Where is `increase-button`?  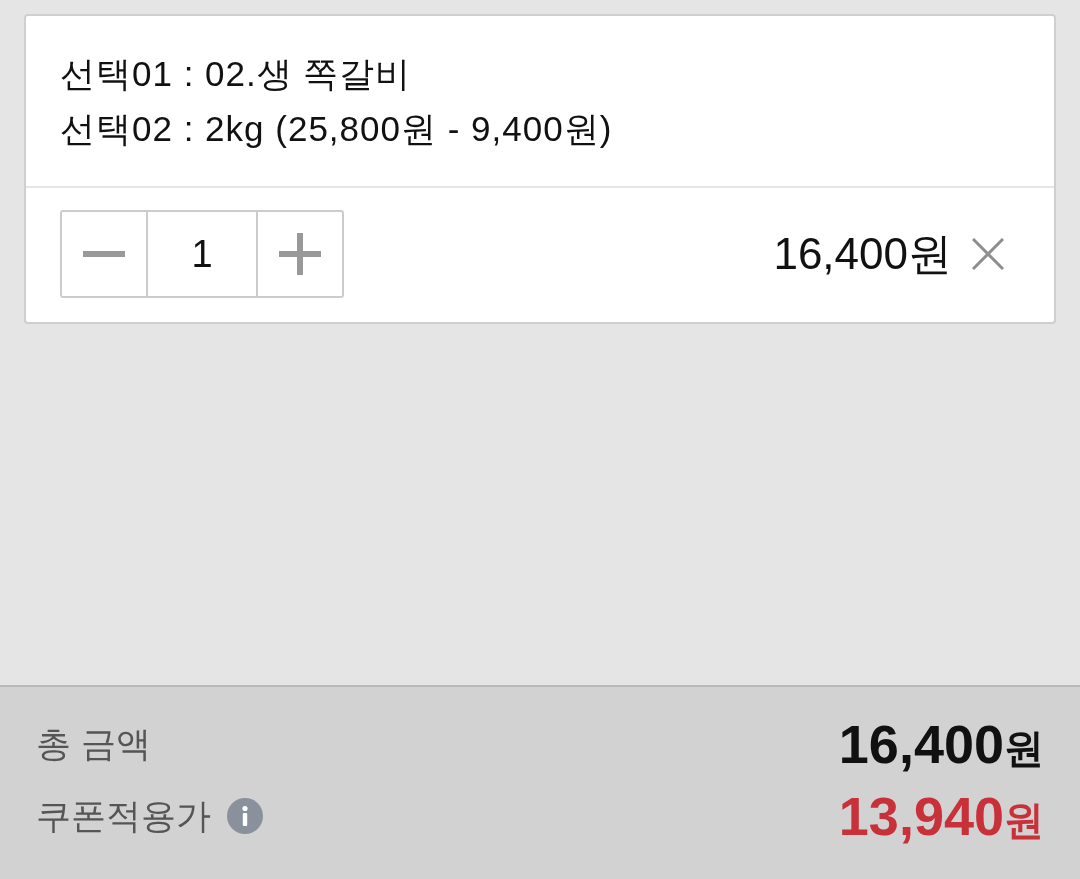 increase-button is located at coordinates (300, 254).